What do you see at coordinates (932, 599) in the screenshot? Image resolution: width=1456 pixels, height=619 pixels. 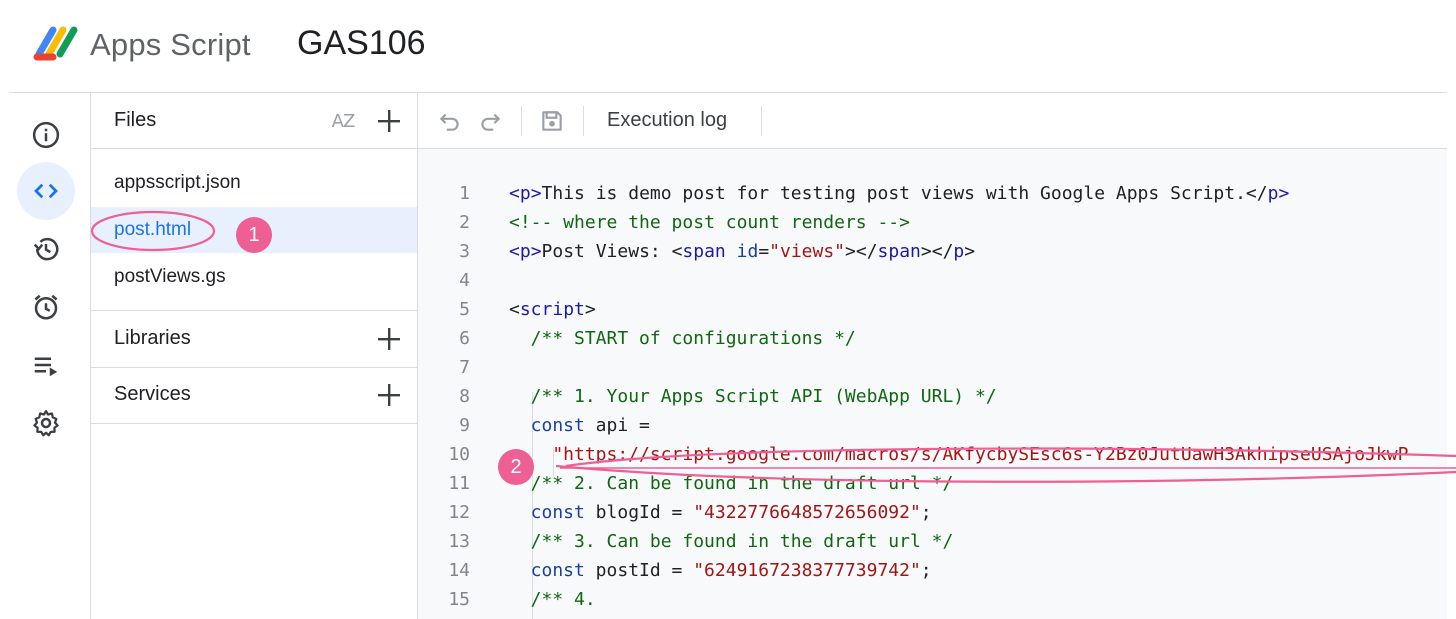 I see `code-line: 15 /** 4.` at bounding box center [932, 599].